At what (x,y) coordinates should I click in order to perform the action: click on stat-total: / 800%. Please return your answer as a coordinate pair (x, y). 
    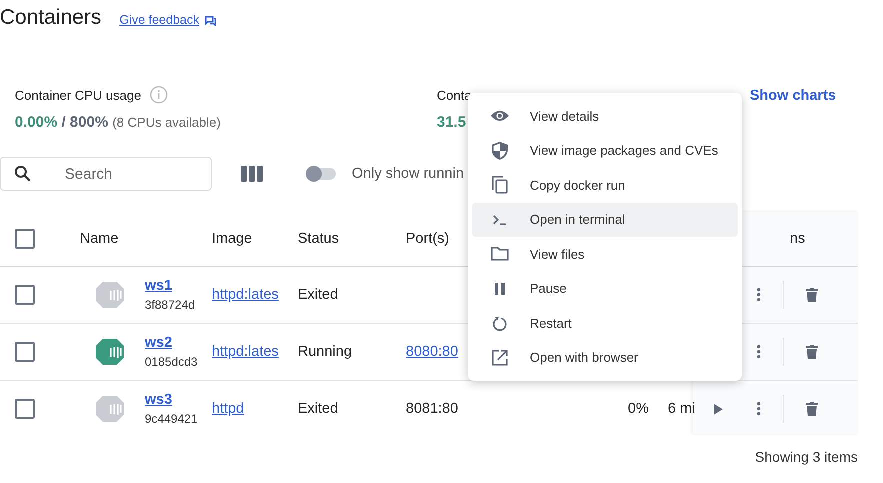
    Looking at the image, I should click on (85, 122).